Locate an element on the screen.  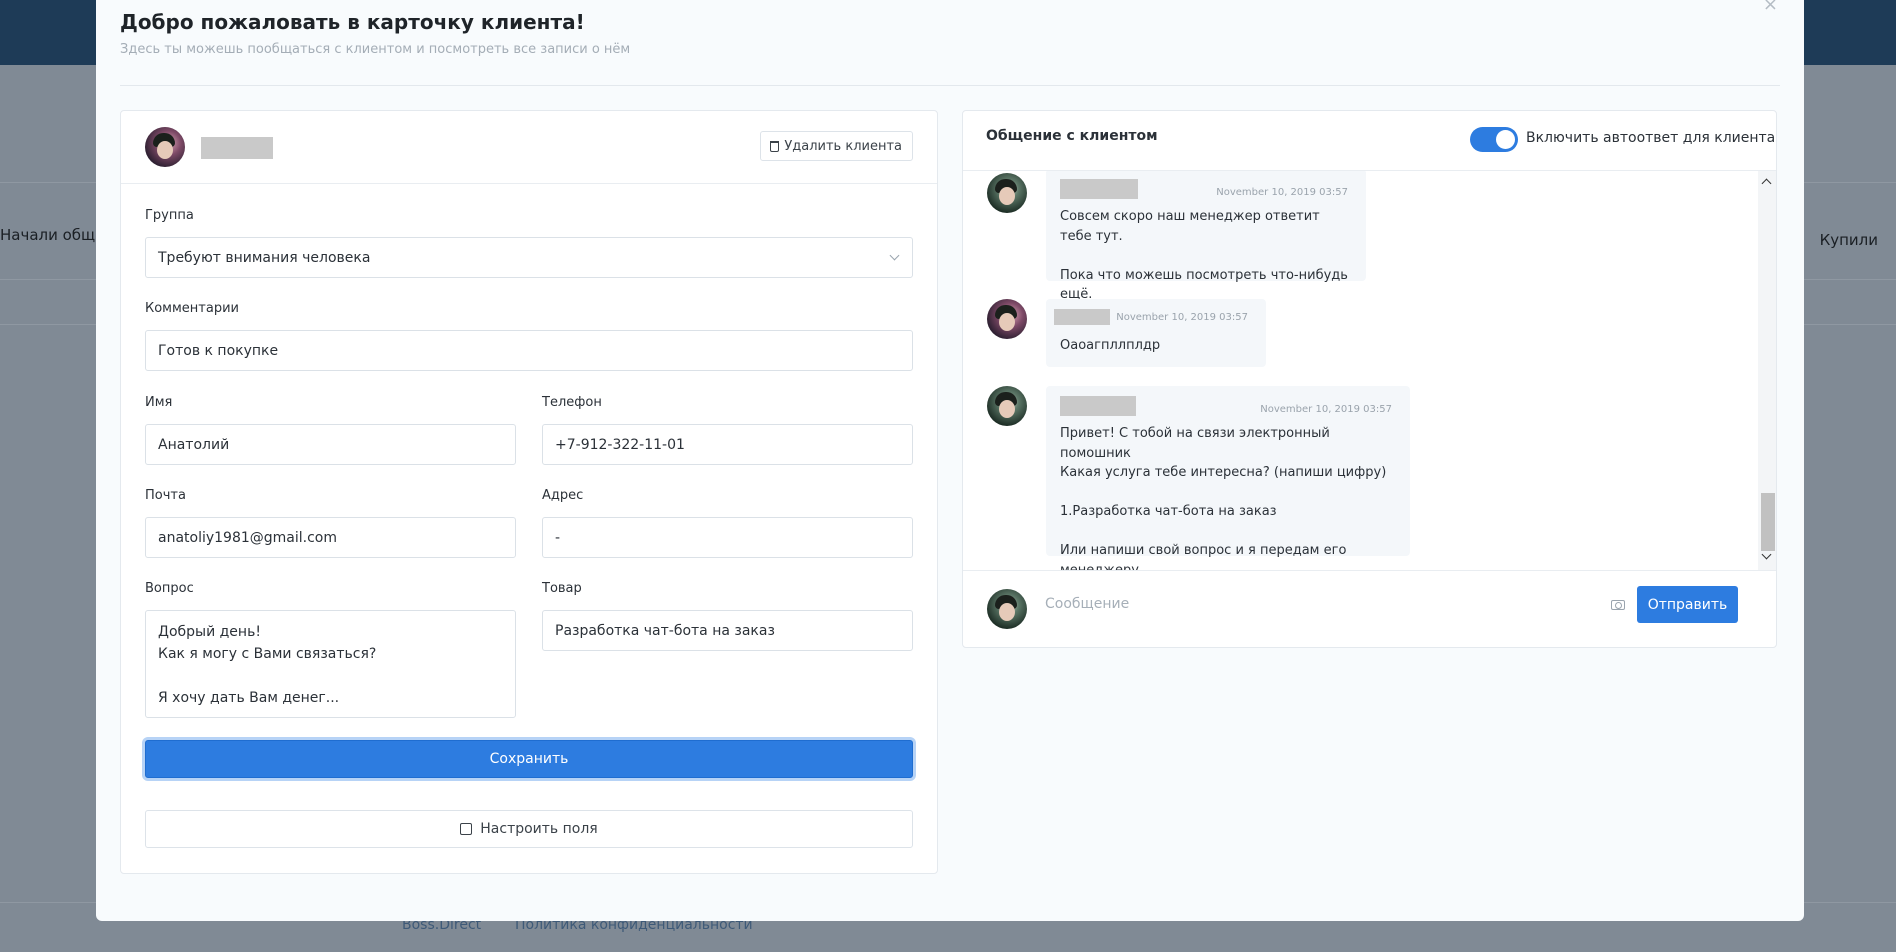
group-select: Требуют внимания человека is located at coordinates (529, 257).